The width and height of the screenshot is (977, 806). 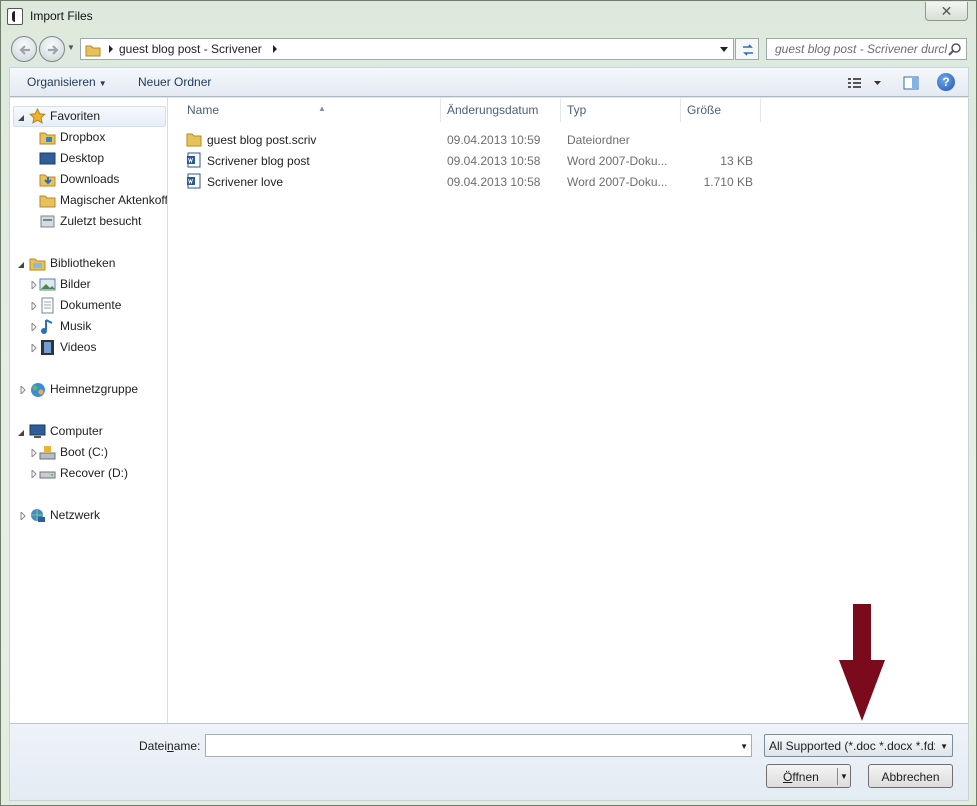 I want to click on file-name: Scrivener blog post, so click(x=258, y=161).